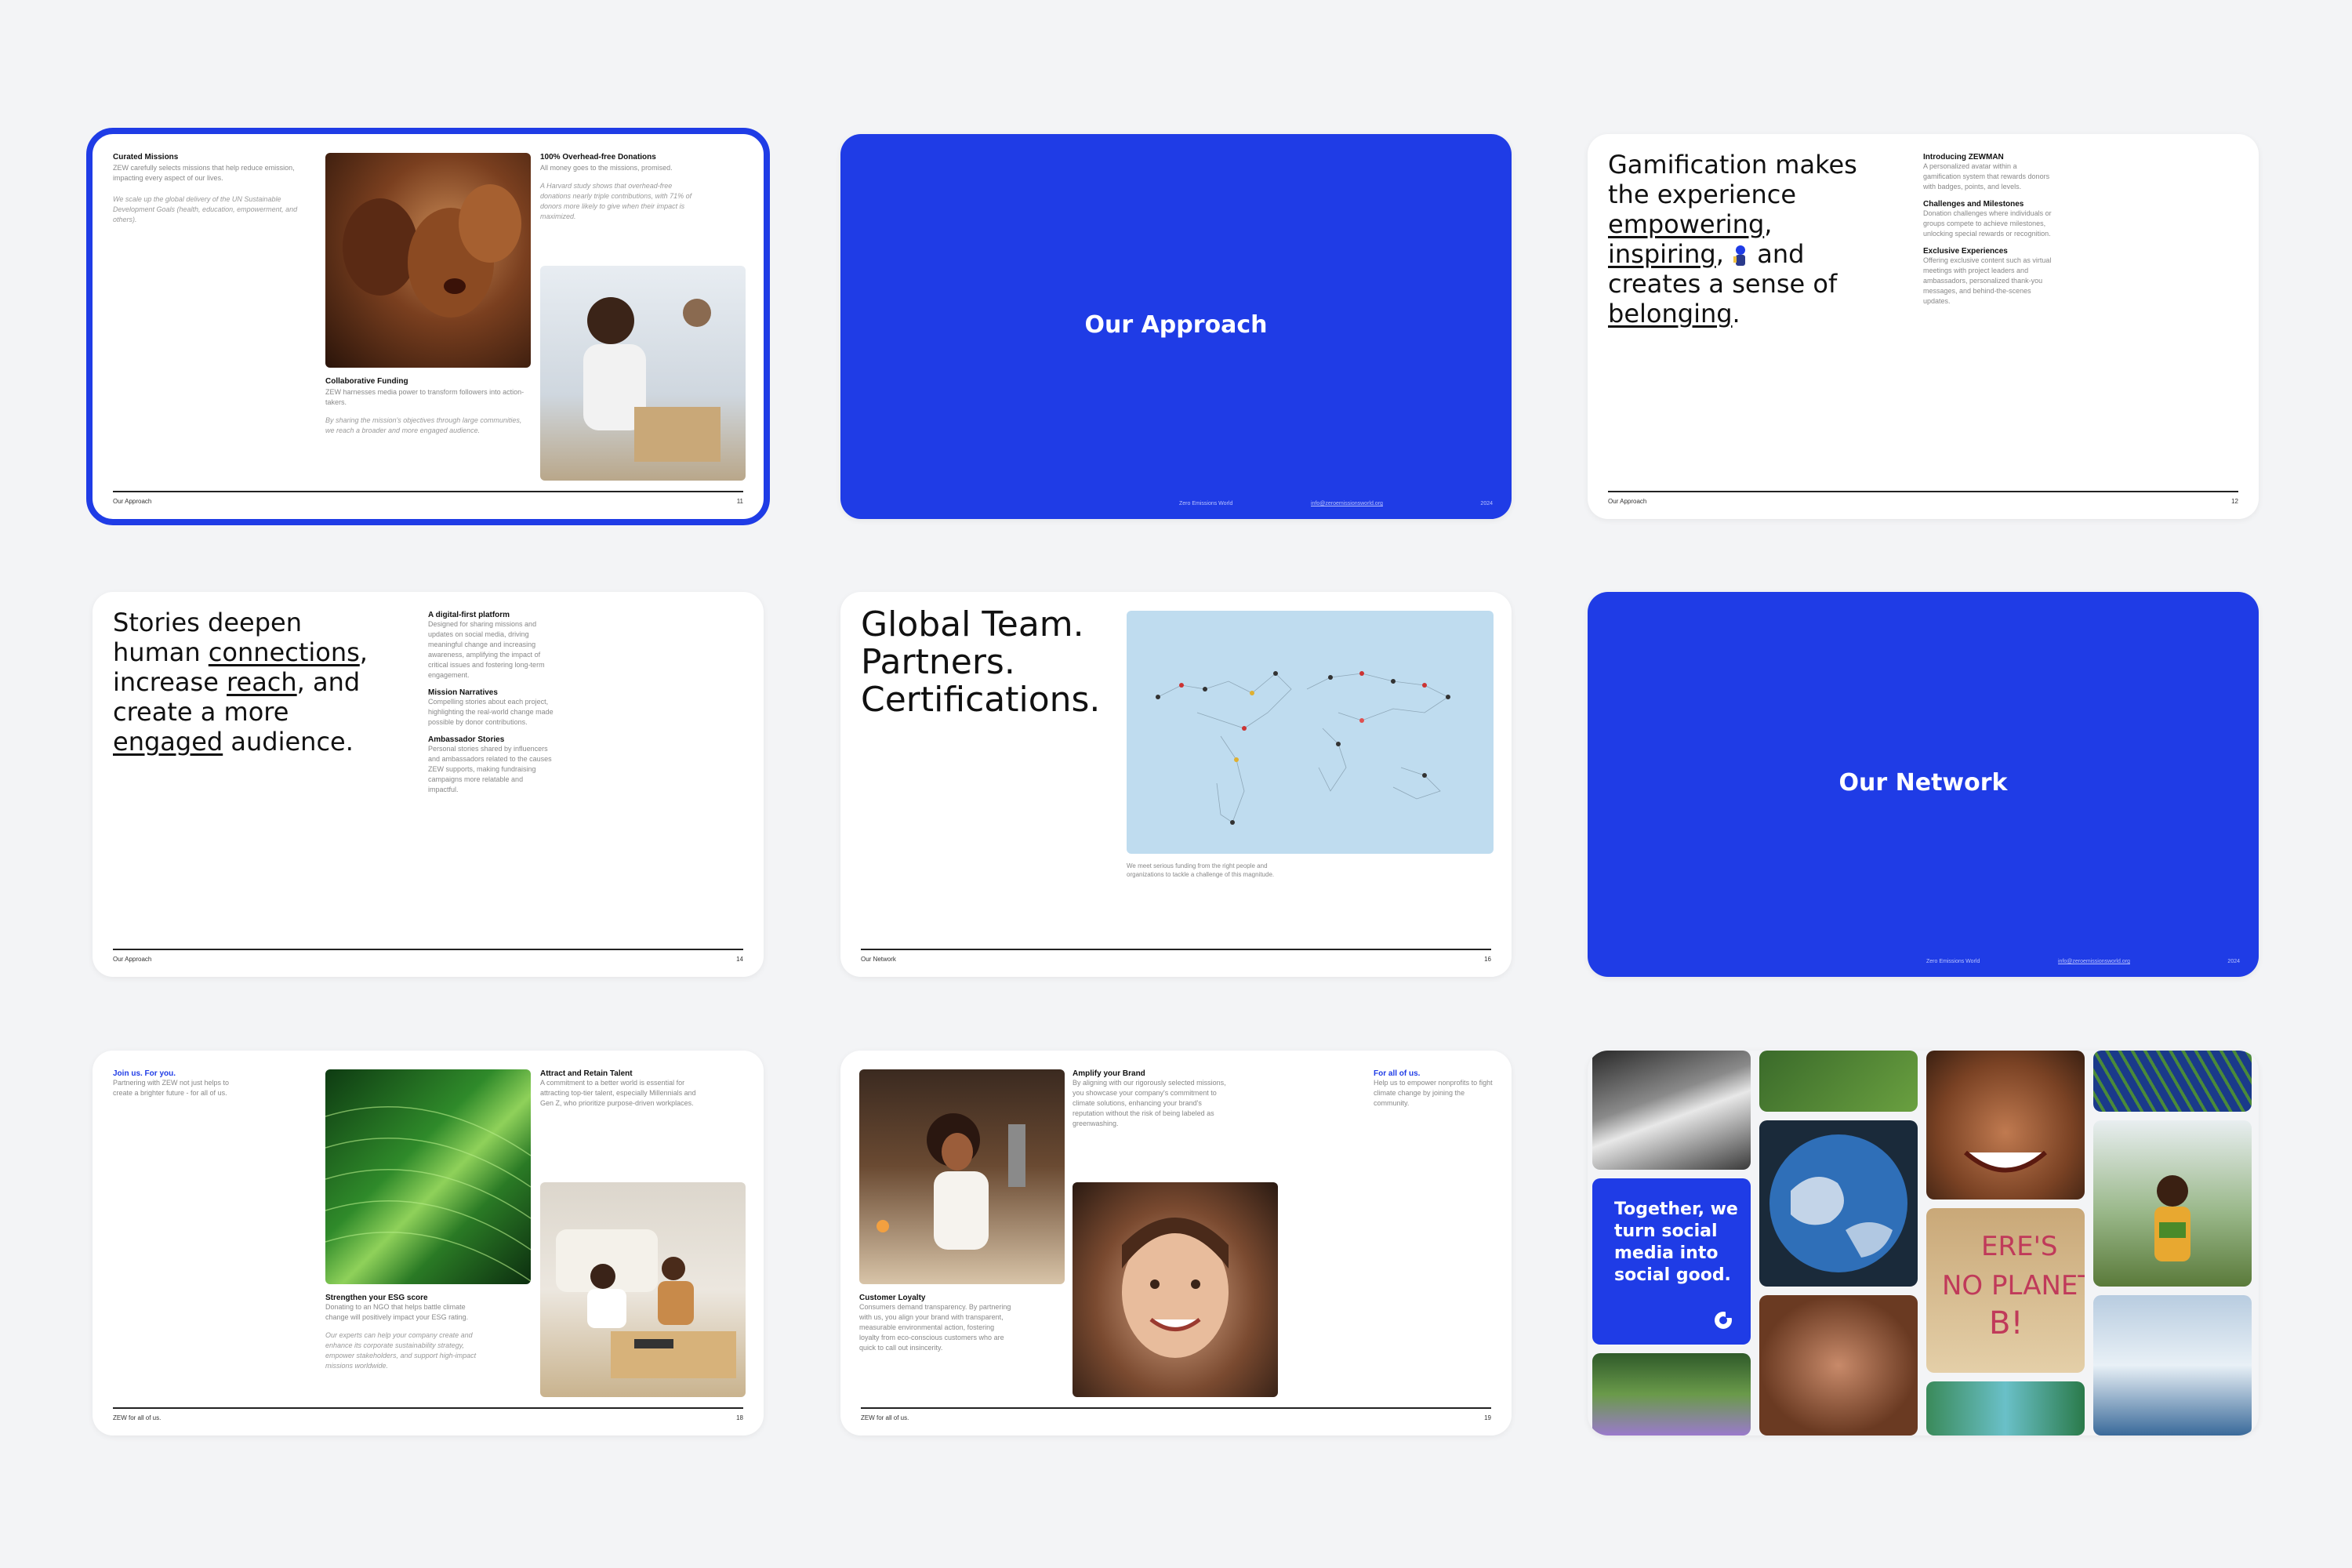 Image resolution: width=2352 pixels, height=1568 pixels. What do you see at coordinates (1303, 748) in the screenshot?
I see `world-map-network-illustration` at bounding box center [1303, 748].